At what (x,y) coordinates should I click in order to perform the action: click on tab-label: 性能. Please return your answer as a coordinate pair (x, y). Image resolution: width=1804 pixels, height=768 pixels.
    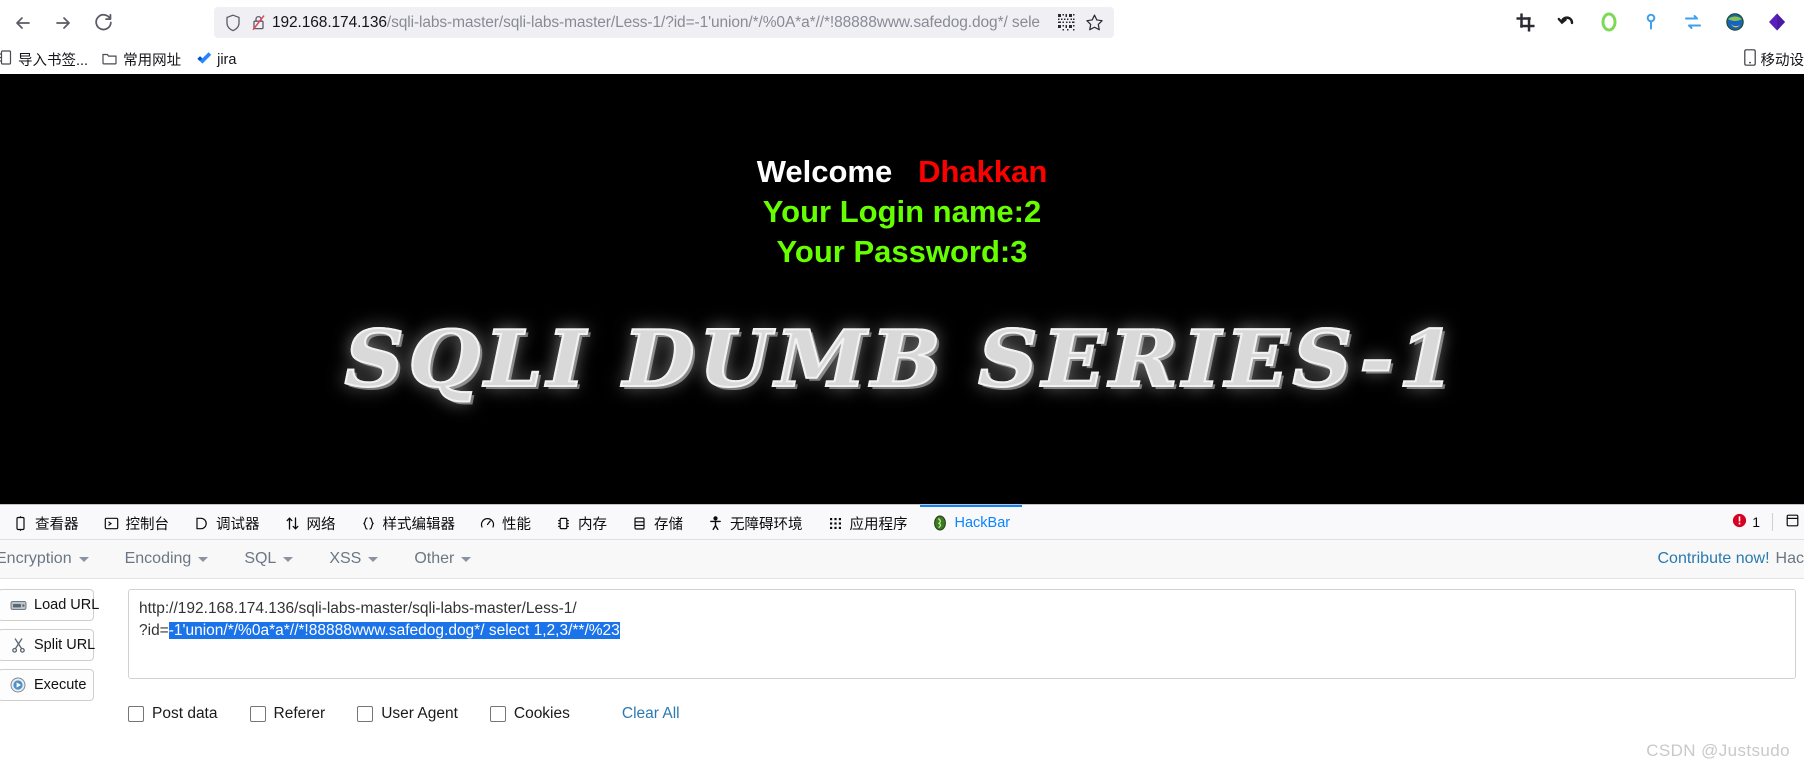
    Looking at the image, I should click on (516, 524).